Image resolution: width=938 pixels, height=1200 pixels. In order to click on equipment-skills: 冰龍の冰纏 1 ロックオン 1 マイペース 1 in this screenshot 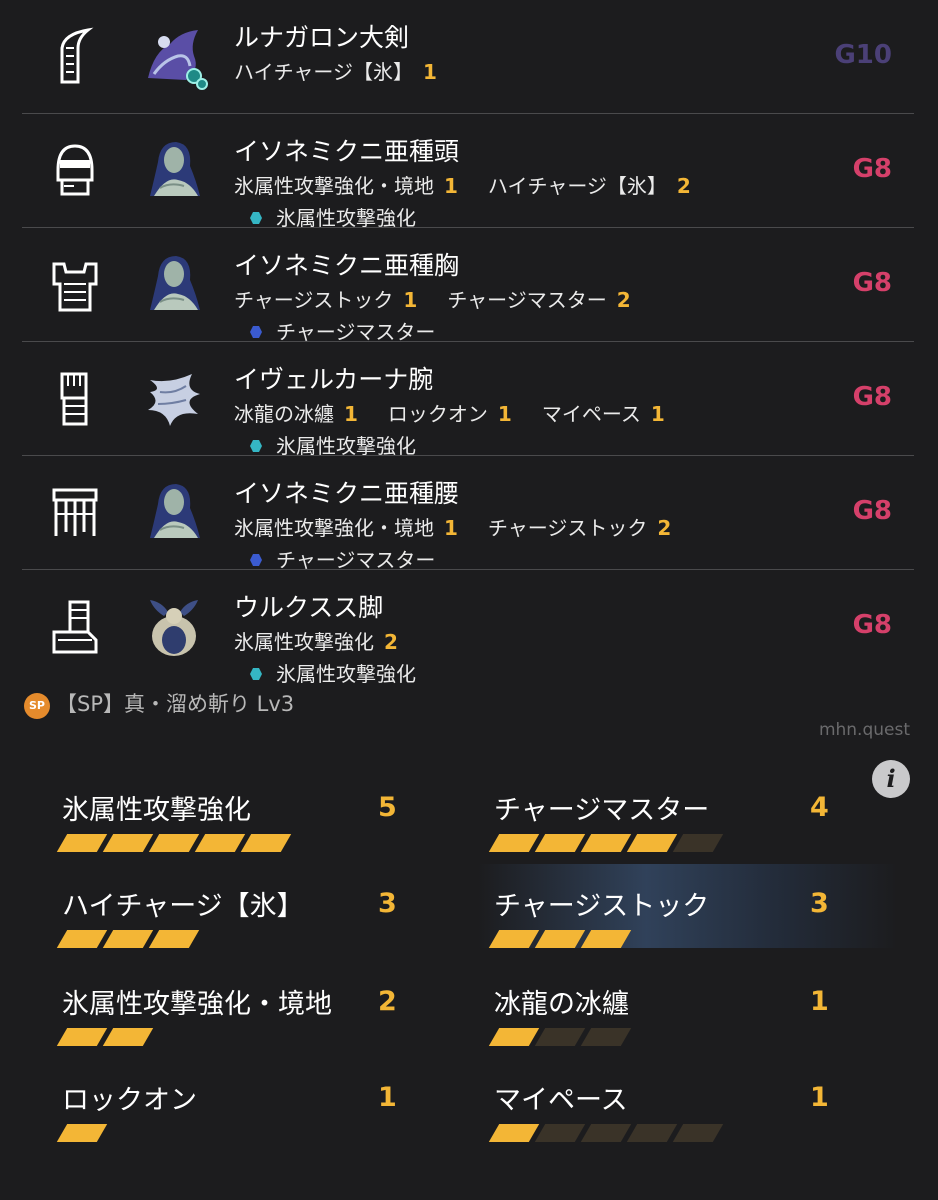, I will do `click(464, 412)`.